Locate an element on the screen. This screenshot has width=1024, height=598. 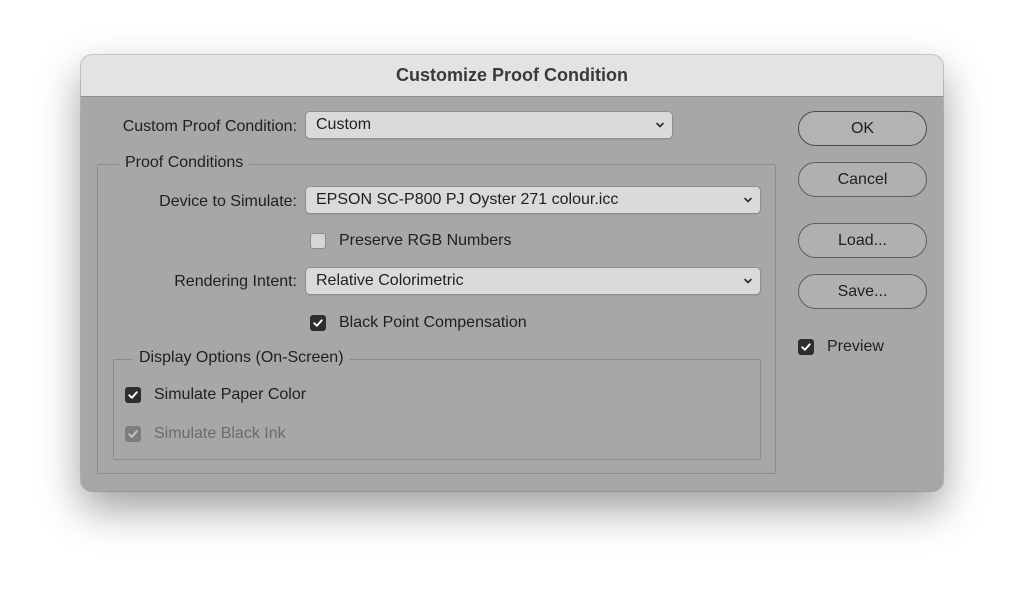
unchecked-box-icon is located at coordinates (318, 241).